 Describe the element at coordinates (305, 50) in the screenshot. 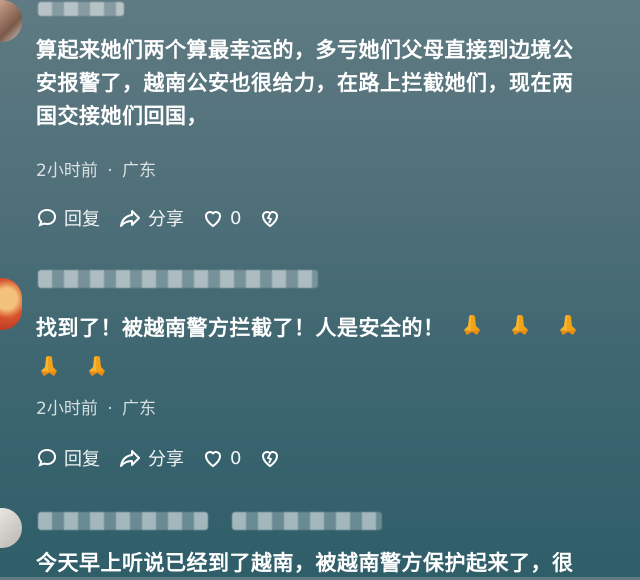

I see `comment-line: 算起来她们两个算最幸运的，多亏她们父母直接到边境公` at that location.